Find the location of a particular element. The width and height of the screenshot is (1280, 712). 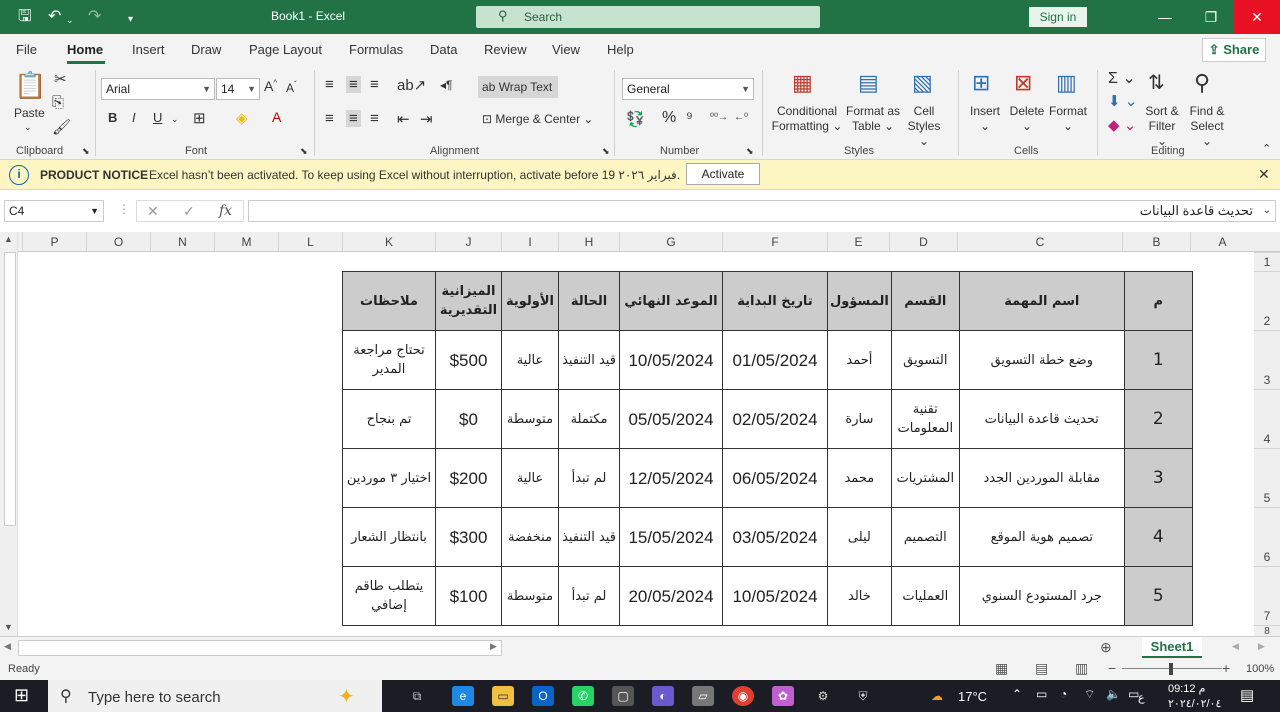

merge-center-button: ⊡ Merge & Center ⌄ is located at coordinates (544, 119).